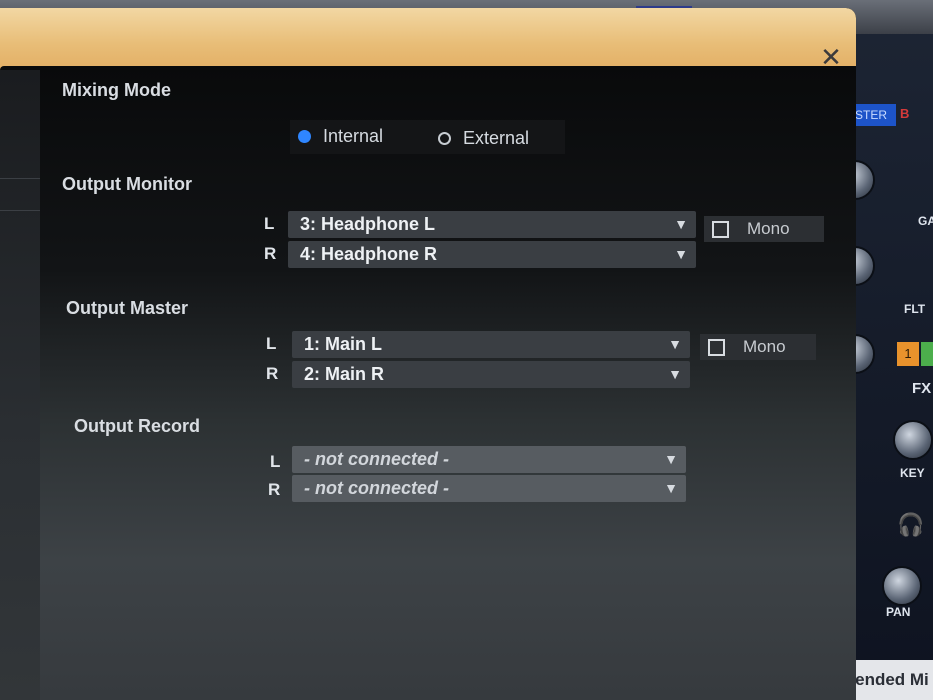 This screenshot has width=933, height=700. I want to click on radio-label-internal: Internal, so click(353, 136).